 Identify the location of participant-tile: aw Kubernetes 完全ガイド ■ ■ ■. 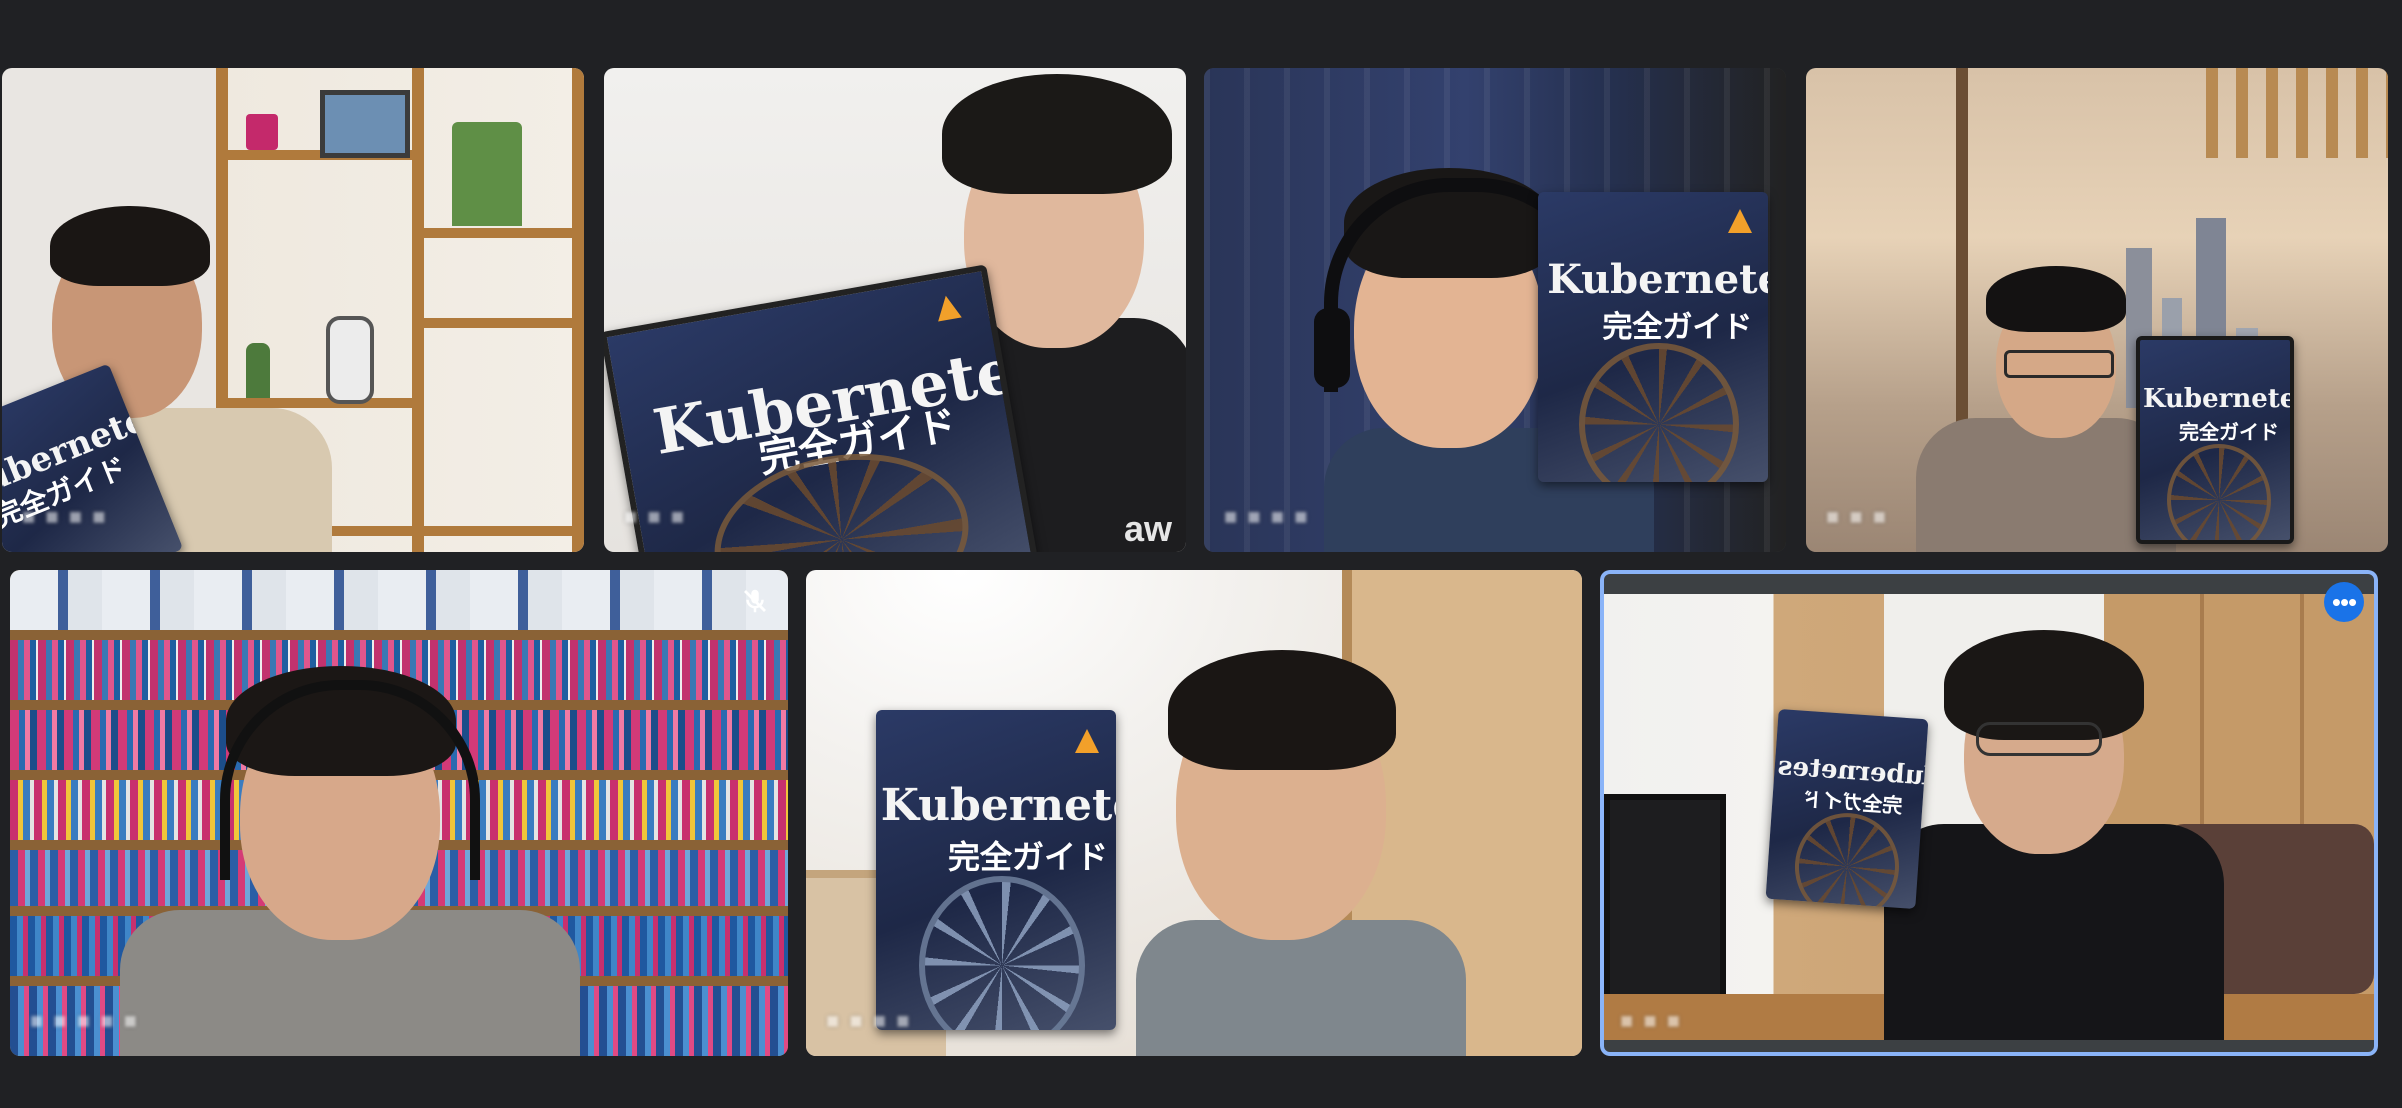
(895, 310).